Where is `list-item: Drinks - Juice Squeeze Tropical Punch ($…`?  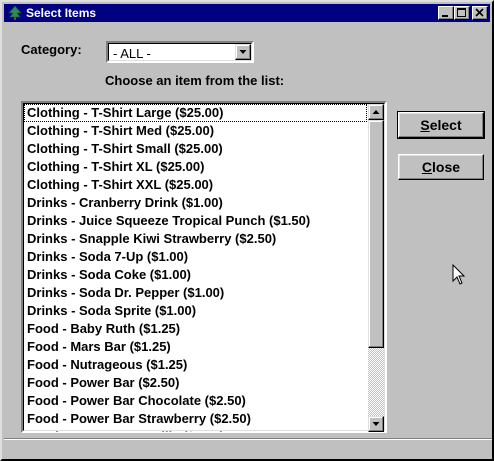
list-item: Drinks - Juice Squeeze Tropical Punch ($… is located at coordinates (195, 221).